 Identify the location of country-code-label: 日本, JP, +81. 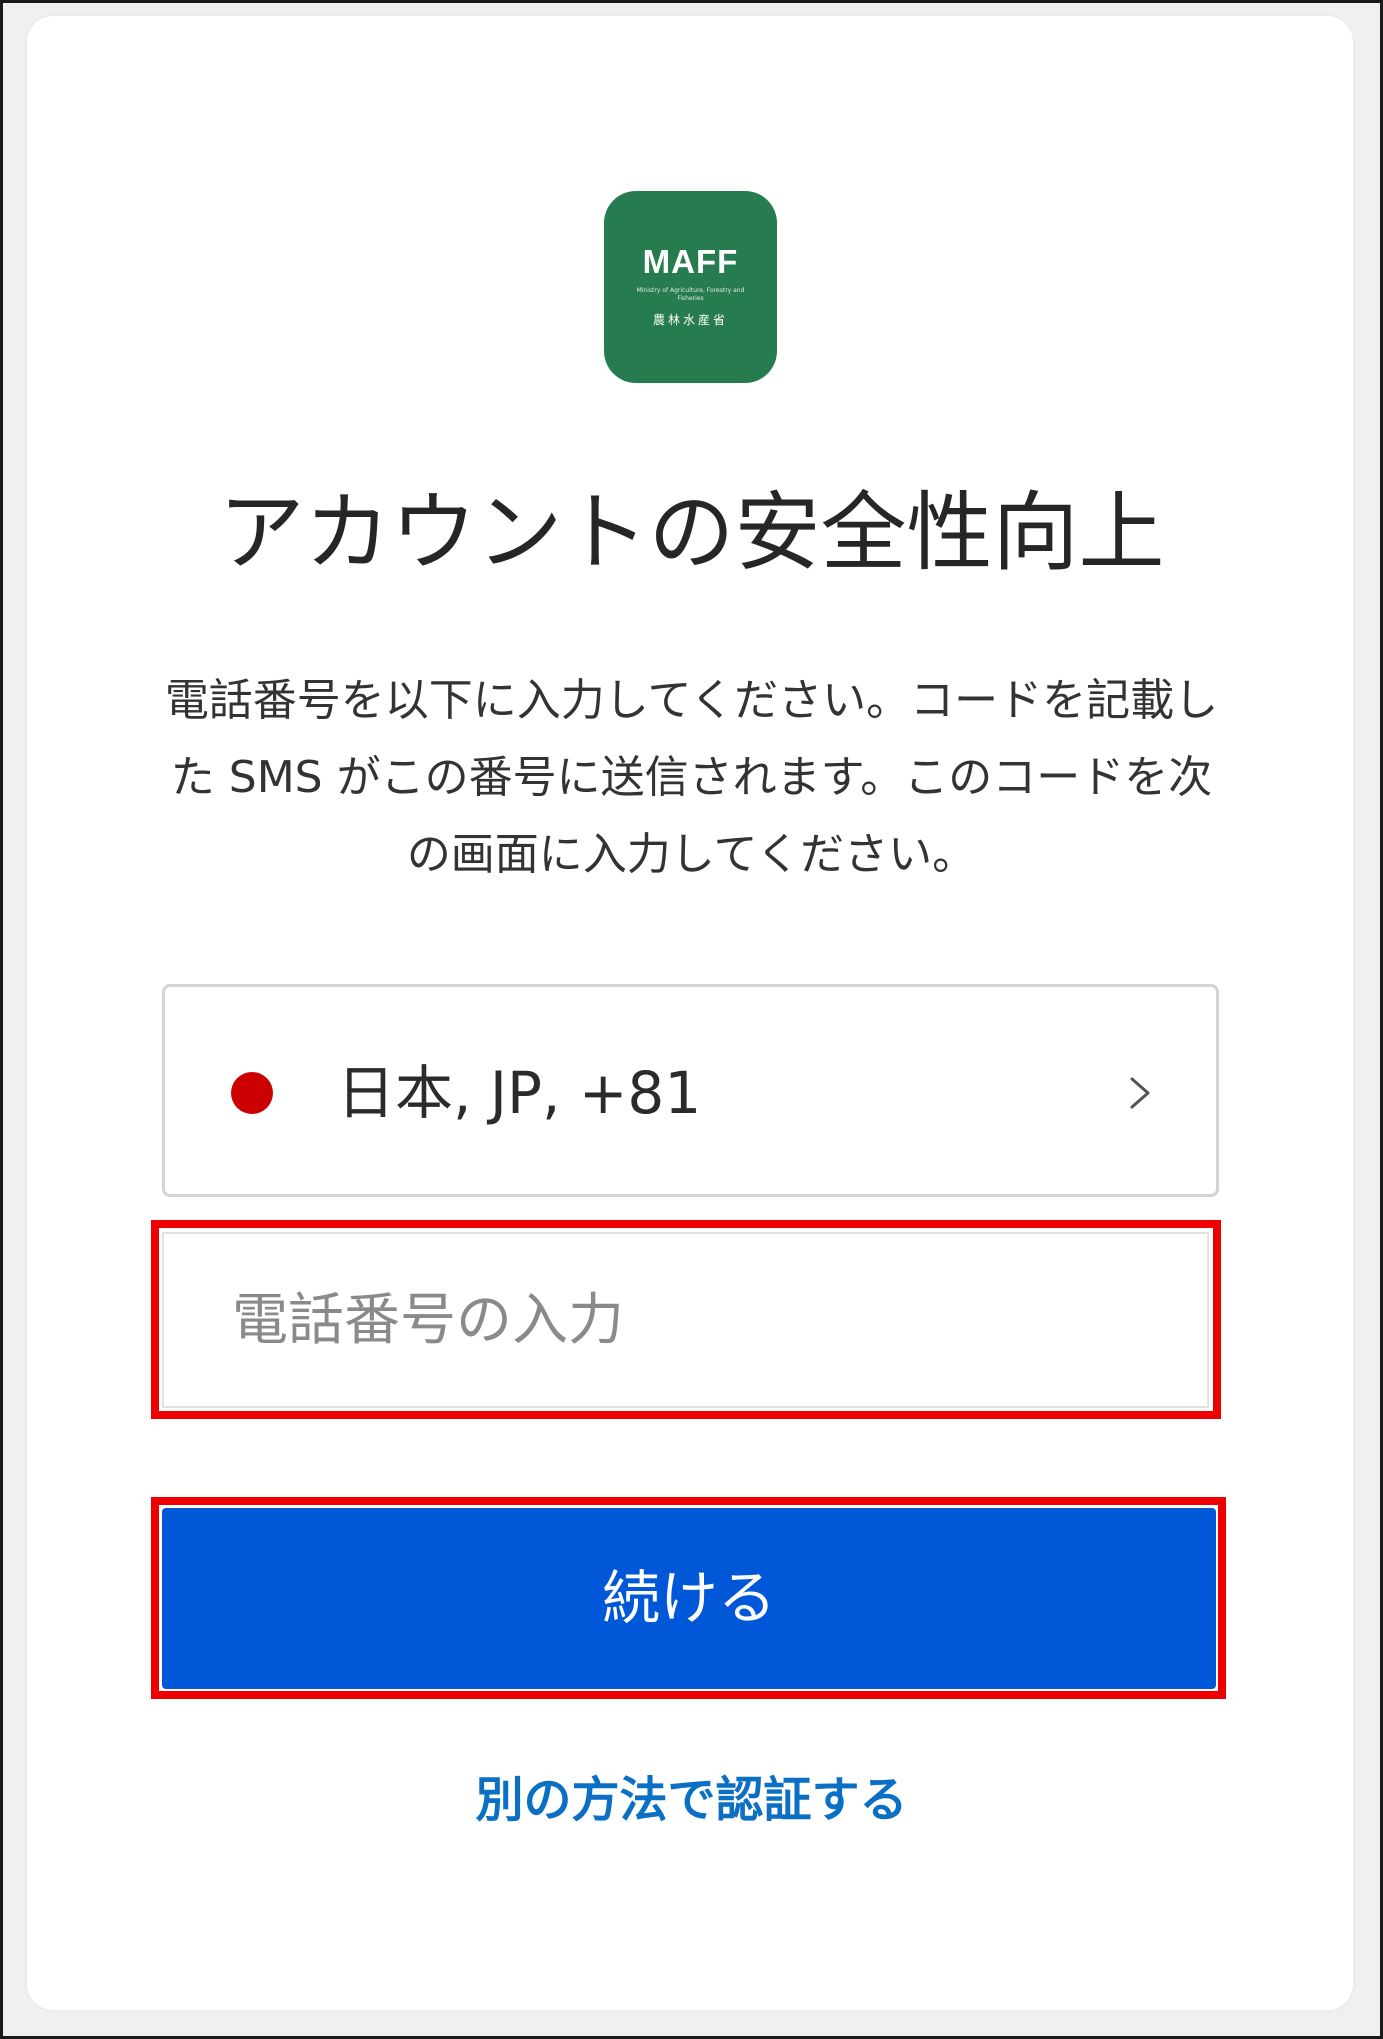
(519, 1093).